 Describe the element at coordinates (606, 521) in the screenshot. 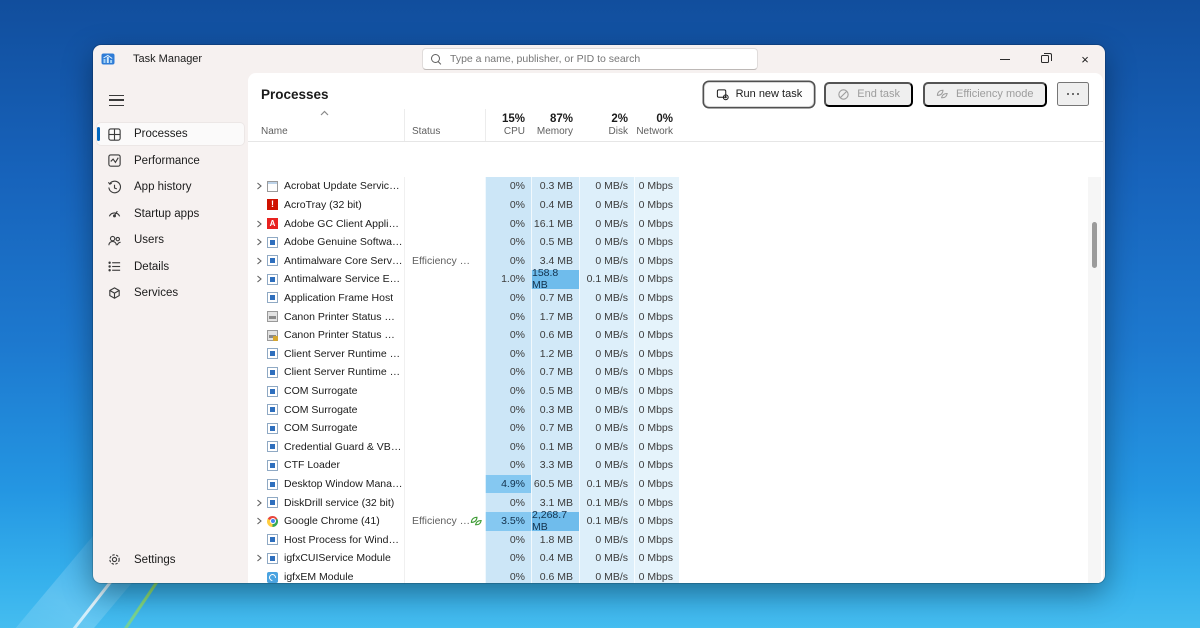

I see `disk-cell: 0.1 MB/s` at that location.